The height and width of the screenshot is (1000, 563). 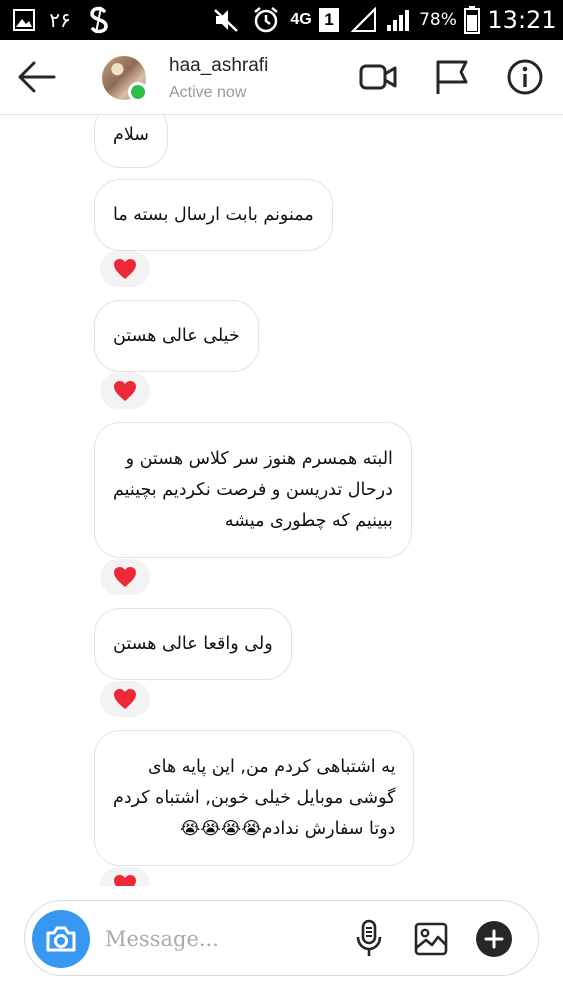 What do you see at coordinates (369, 939) in the screenshot?
I see `microphone-icon` at bounding box center [369, 939].